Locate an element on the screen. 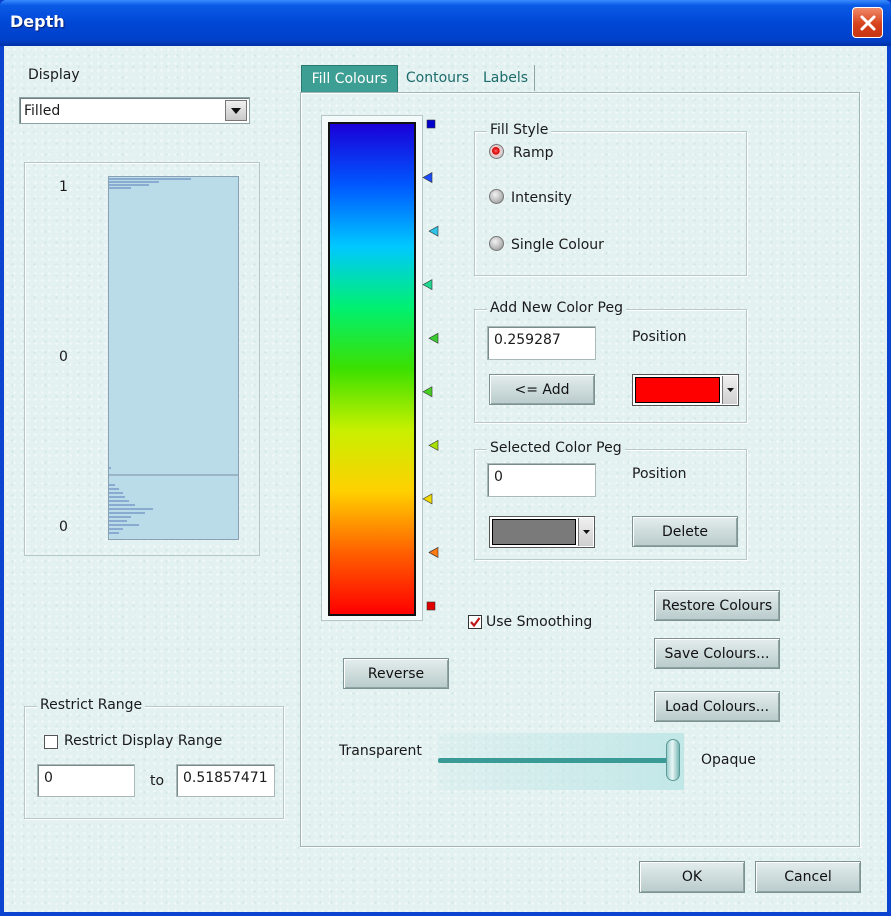 The image size is (891, 916). ok-button: OK is located at coordinates (692, 877).